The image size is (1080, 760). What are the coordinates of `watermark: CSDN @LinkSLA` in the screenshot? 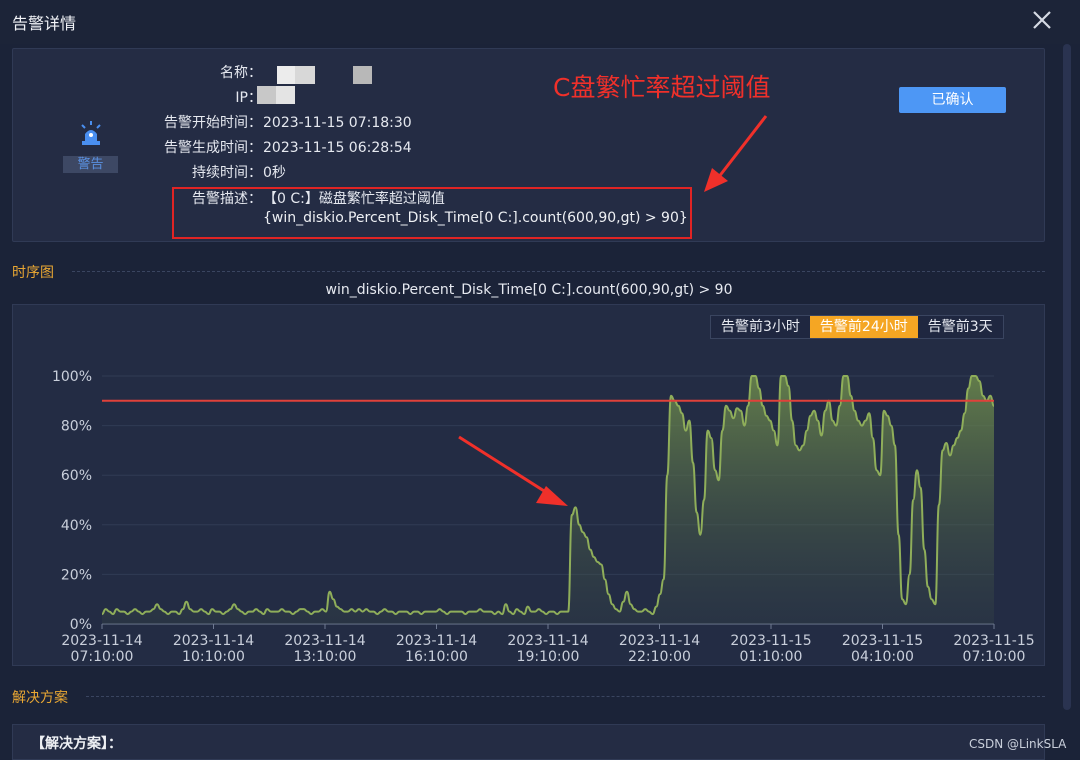 It's located at (1018, 744).